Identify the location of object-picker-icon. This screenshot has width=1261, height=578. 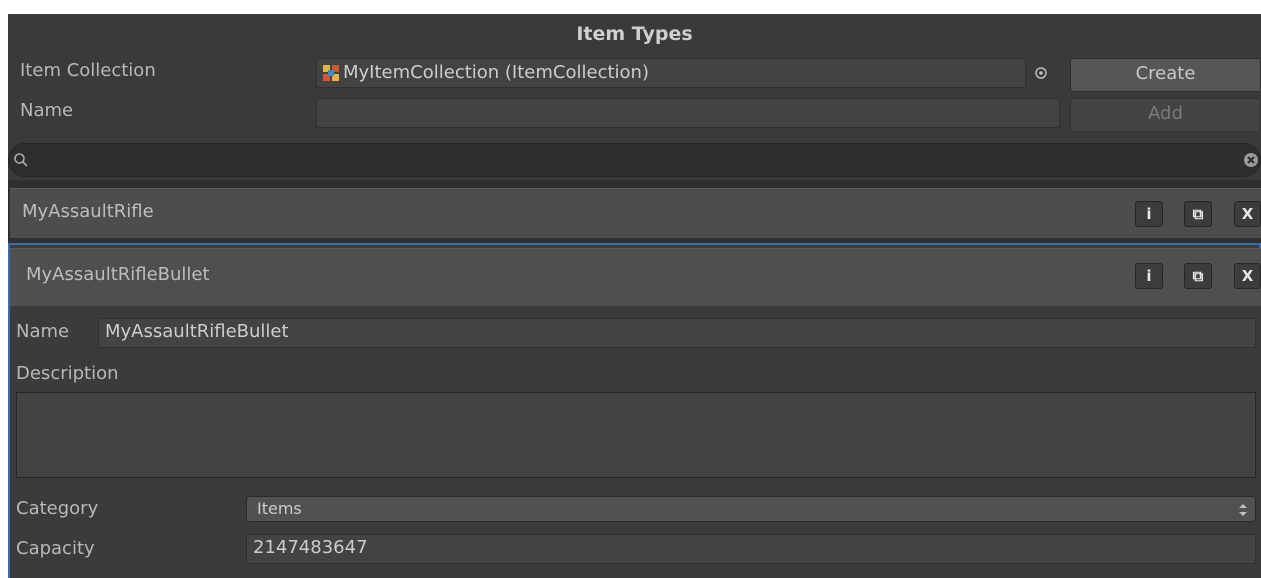
(1041, 73).